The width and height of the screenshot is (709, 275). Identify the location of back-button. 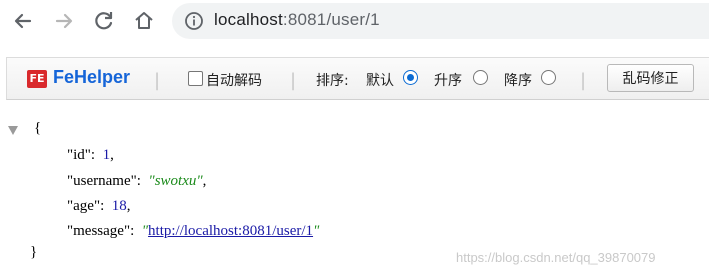
(23, 21).